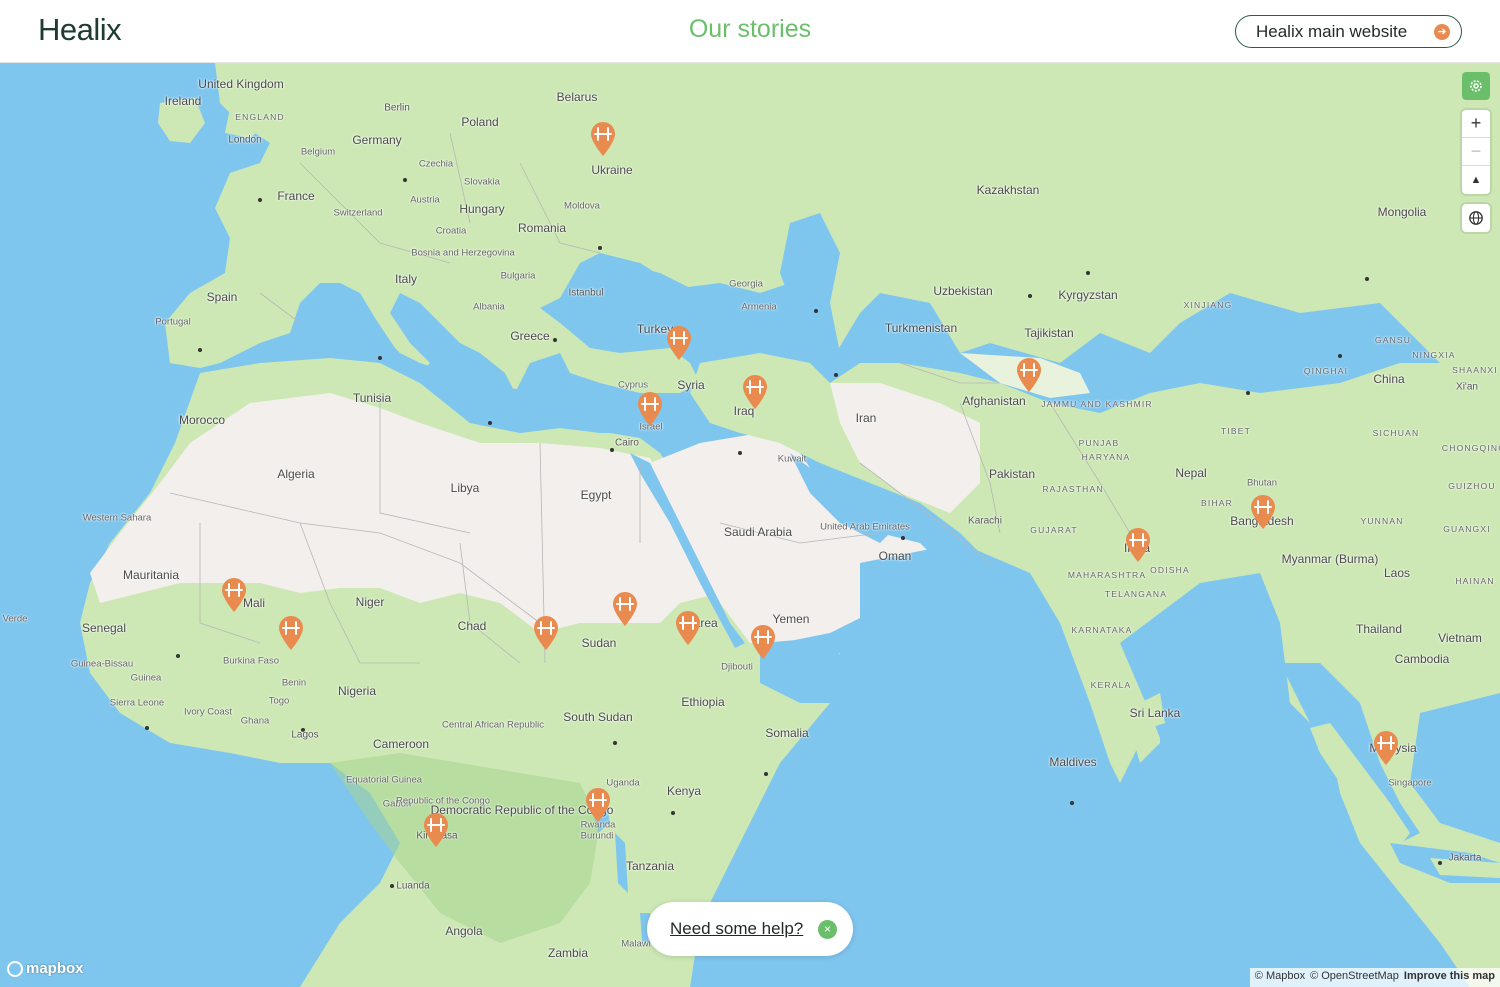  Describe the element at coordinates (1191, 473) in the screenshot. I see `map-label-nepal: Nepal` at that location.